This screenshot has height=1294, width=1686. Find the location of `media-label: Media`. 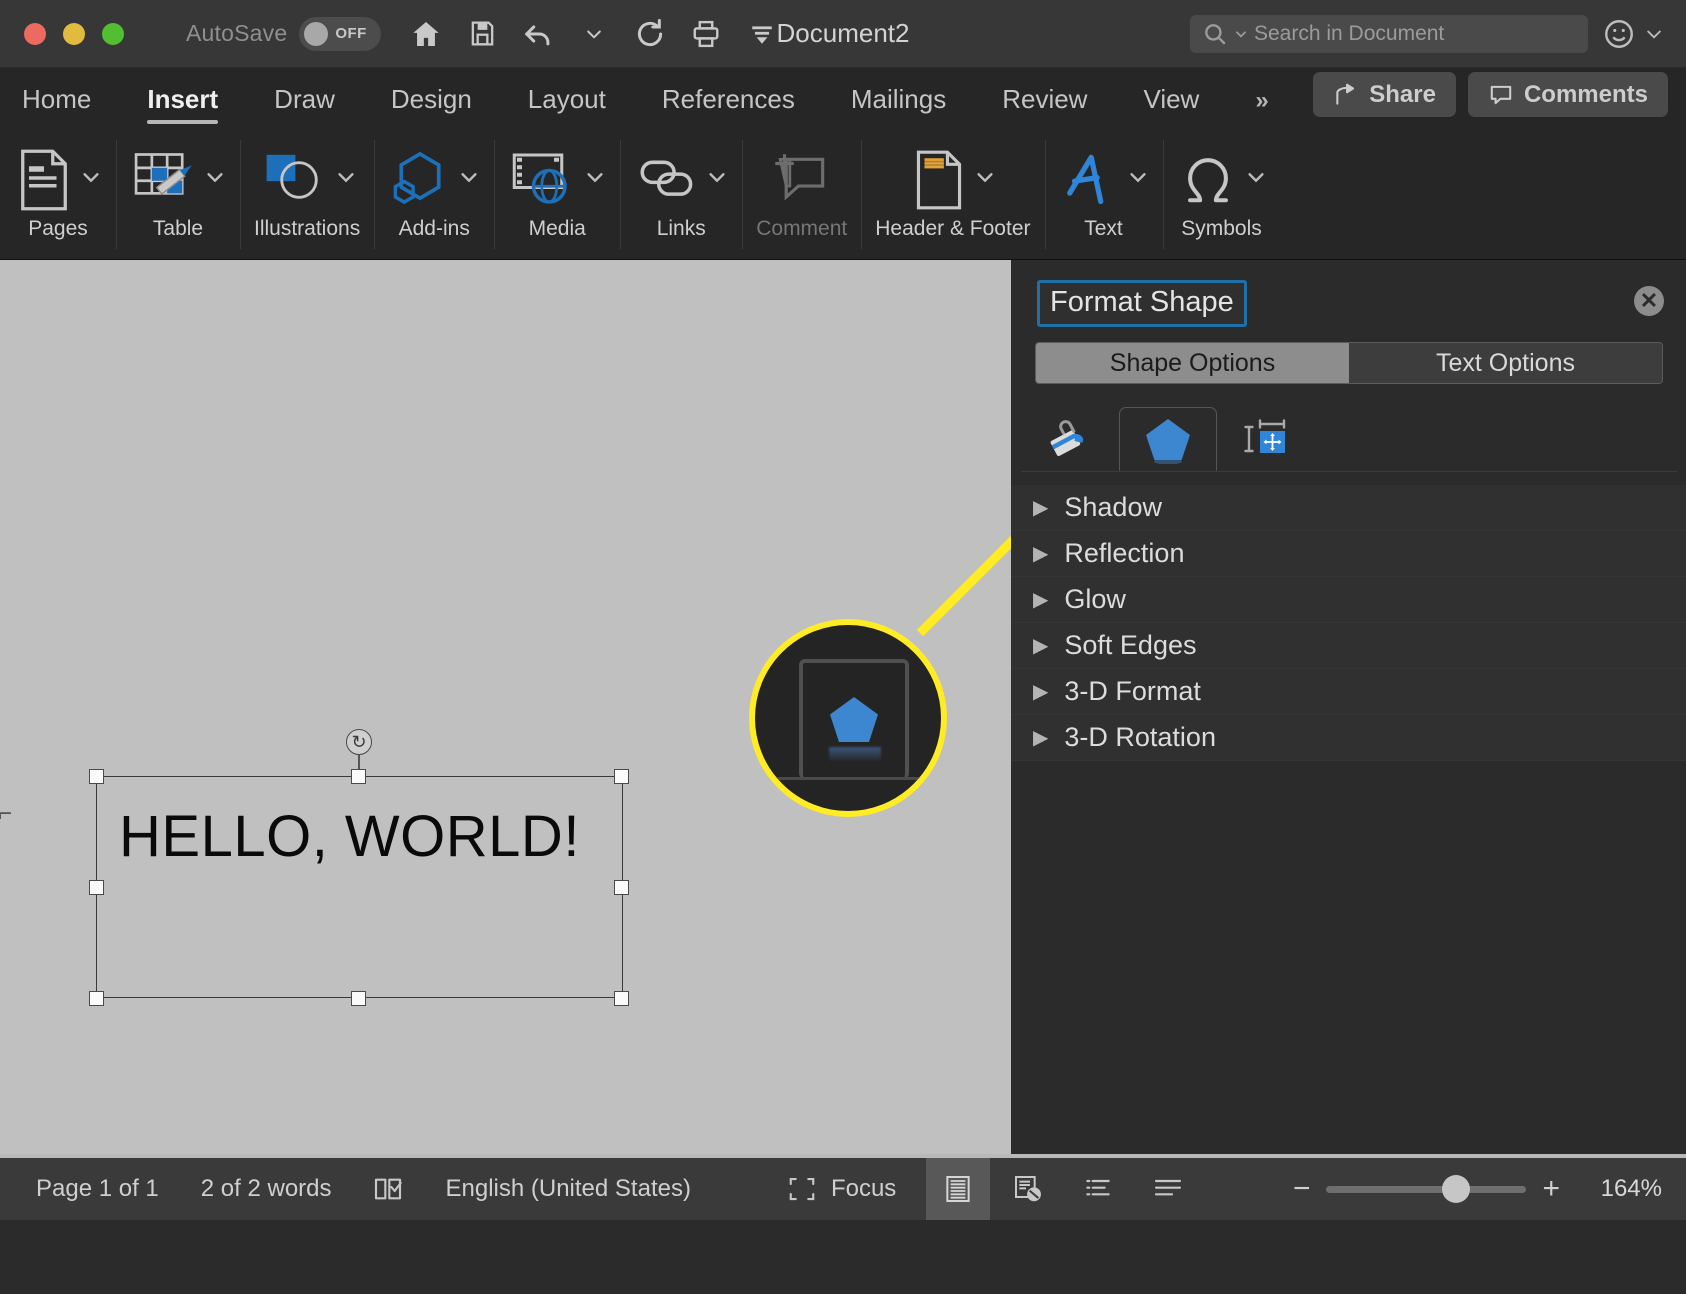

media-label: Media is located at coordinates (557, 228).